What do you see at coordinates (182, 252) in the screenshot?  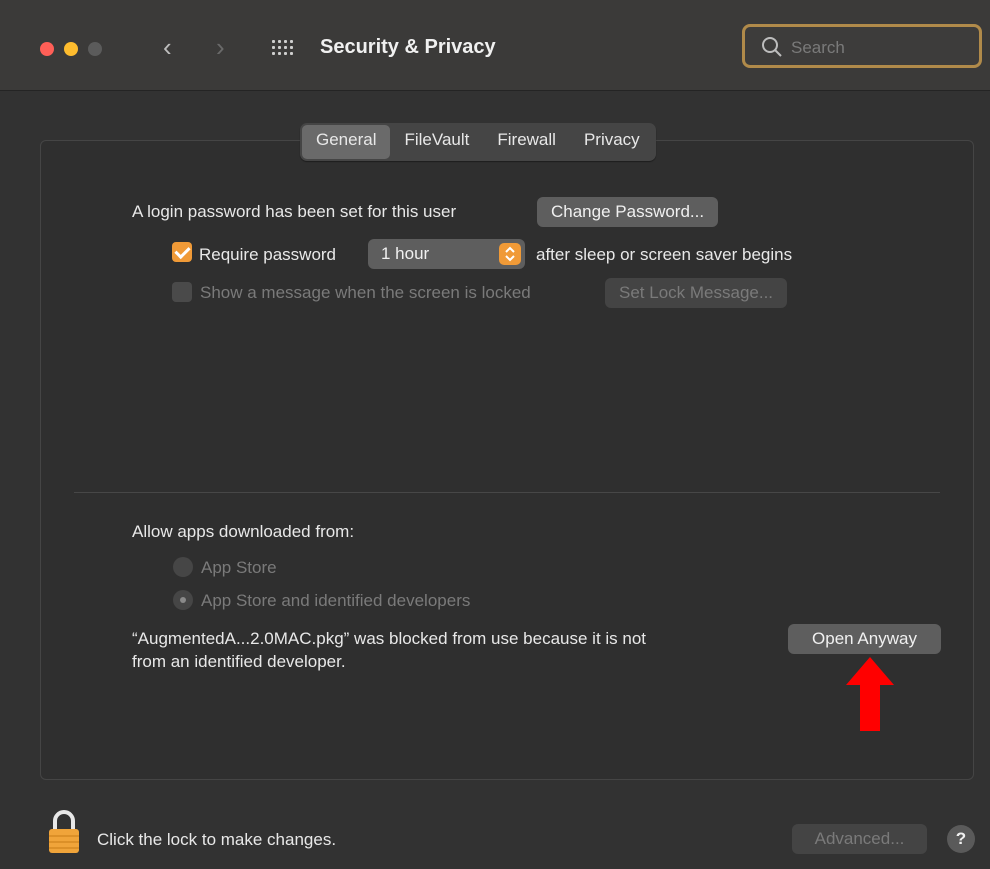 I see `require-password-checkbox` at bounding box center [182, 252].